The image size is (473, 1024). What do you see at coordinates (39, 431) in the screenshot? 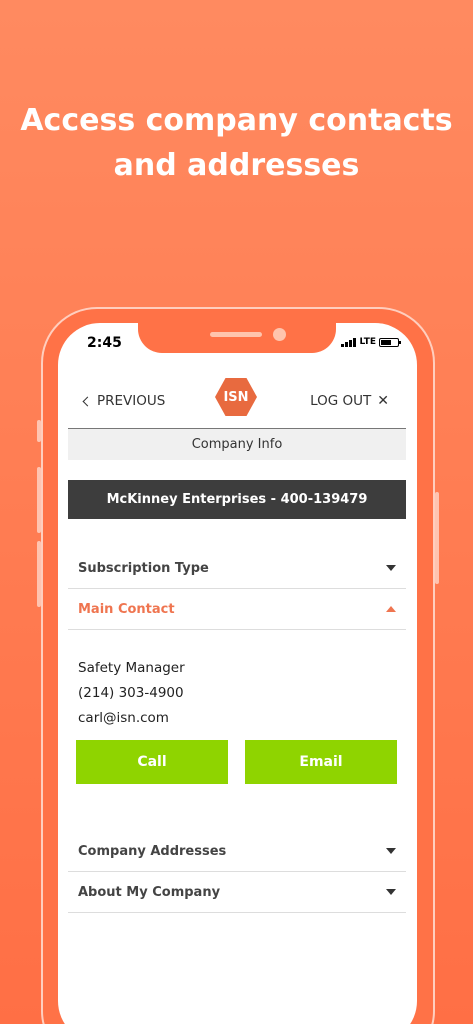
I see `phone-side-button-mute` at bounding box center [39, 431].